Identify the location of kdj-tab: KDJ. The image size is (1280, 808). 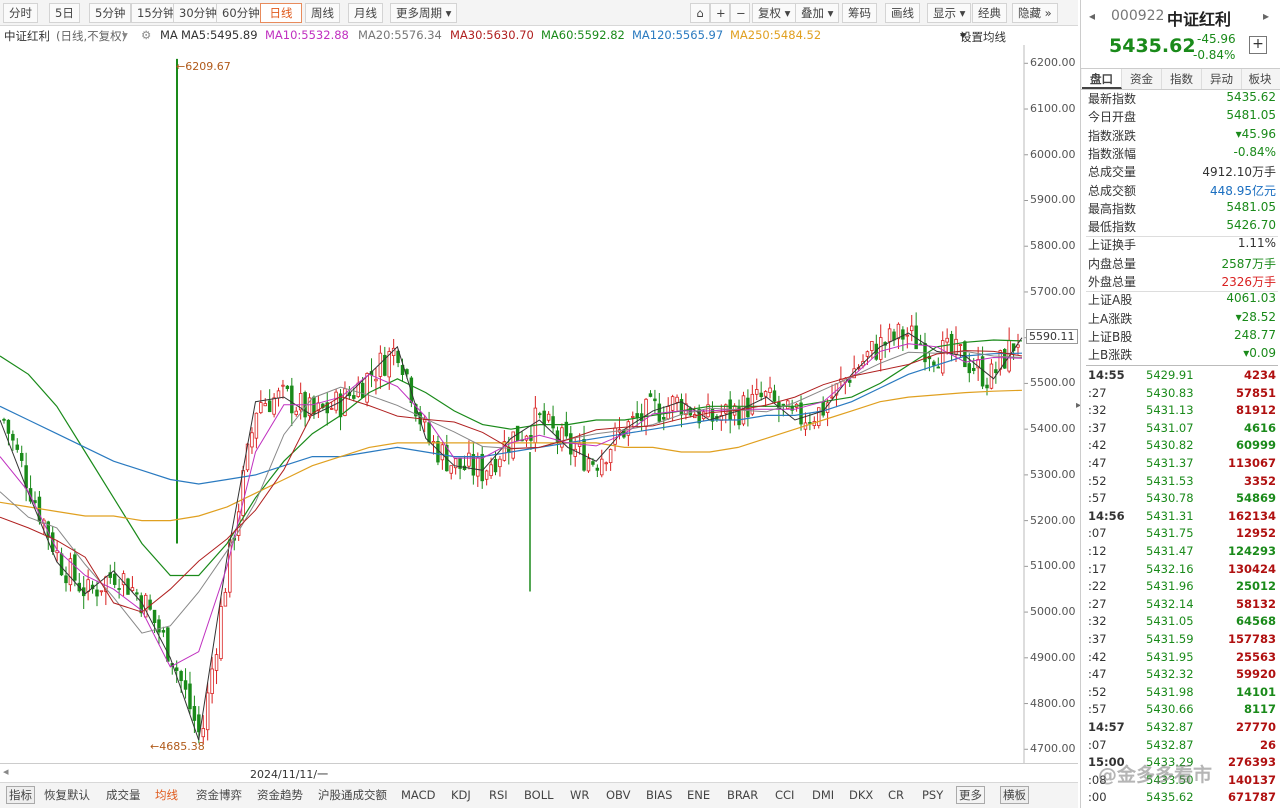
(461, 795).